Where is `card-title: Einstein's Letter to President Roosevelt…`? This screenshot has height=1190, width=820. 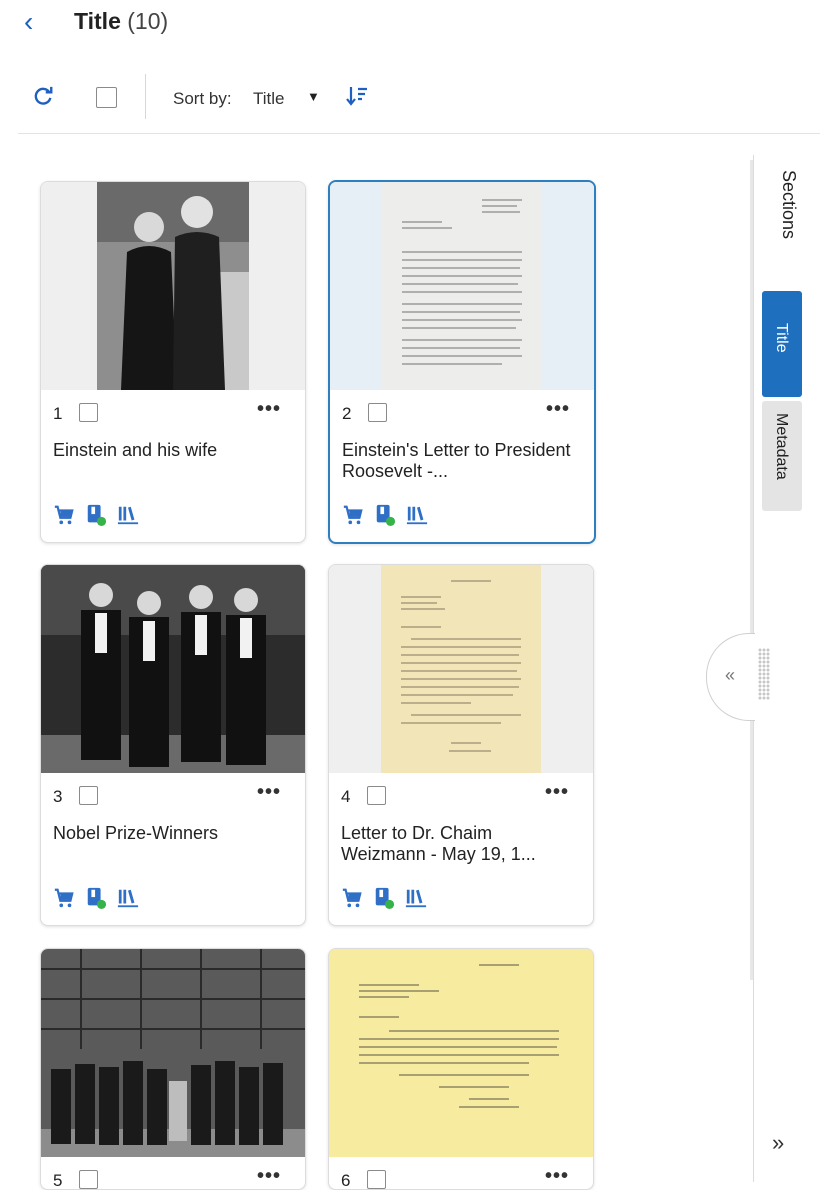 card-title: Einstein's Letter to President Roosevelt… is located at coordinates (462, 461).